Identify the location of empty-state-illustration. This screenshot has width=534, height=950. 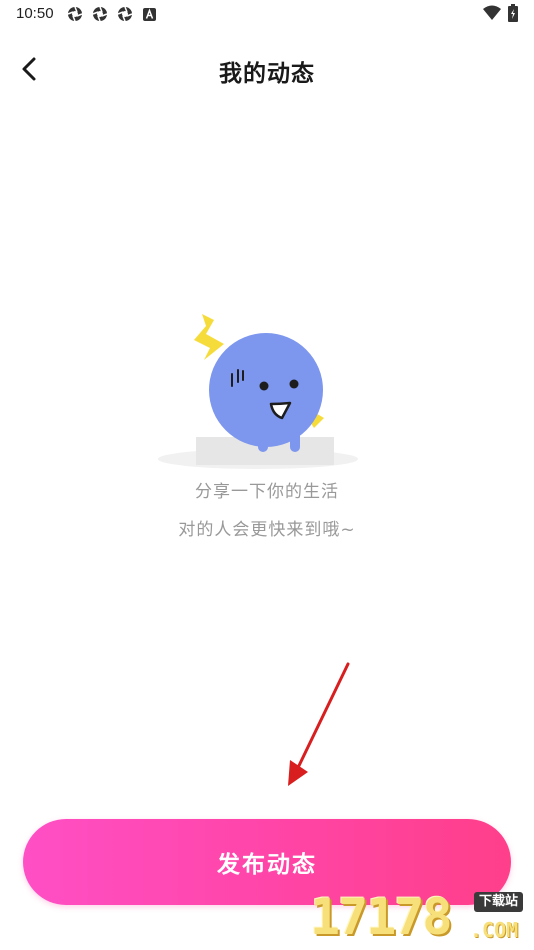
(259, 392).